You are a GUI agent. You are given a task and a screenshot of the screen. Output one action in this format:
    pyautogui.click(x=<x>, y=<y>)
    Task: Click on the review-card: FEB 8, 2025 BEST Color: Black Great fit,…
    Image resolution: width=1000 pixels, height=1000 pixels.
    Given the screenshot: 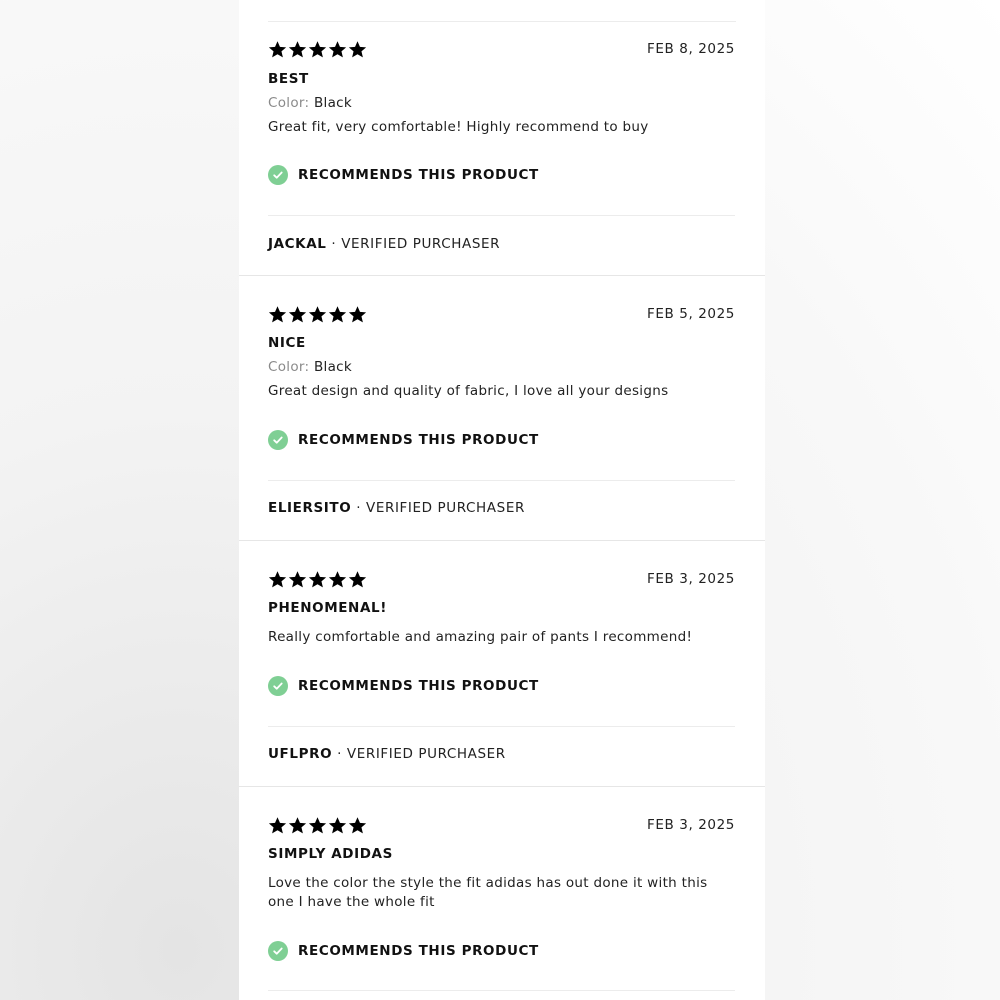 What is the action you would take?
    pyautogui.click(x=502, y=149)
    